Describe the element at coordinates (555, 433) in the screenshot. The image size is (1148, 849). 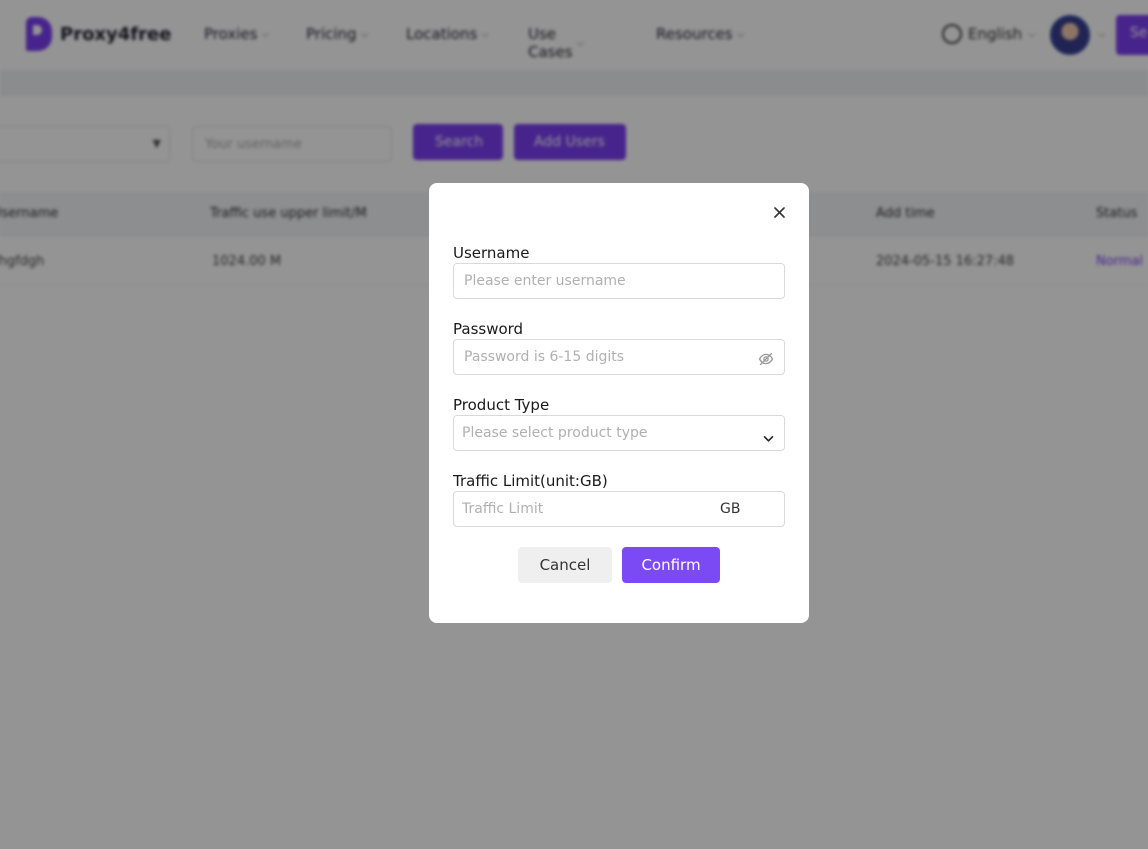
I see `product-type-placeholder: Please select product type` at that location.